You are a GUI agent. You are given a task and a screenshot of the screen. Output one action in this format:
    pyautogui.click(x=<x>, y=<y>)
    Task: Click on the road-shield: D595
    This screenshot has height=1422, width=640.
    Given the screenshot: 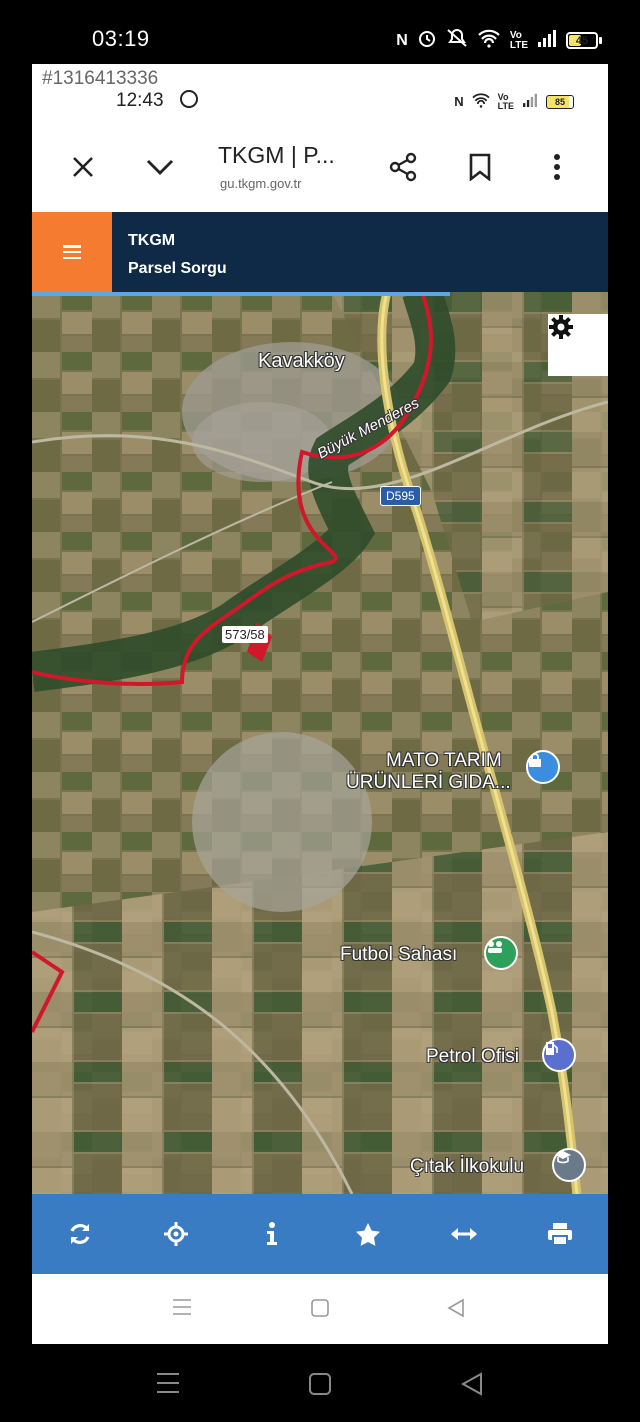 What is the action you would take?
    pyautogui.click(x=400, y=496)
    